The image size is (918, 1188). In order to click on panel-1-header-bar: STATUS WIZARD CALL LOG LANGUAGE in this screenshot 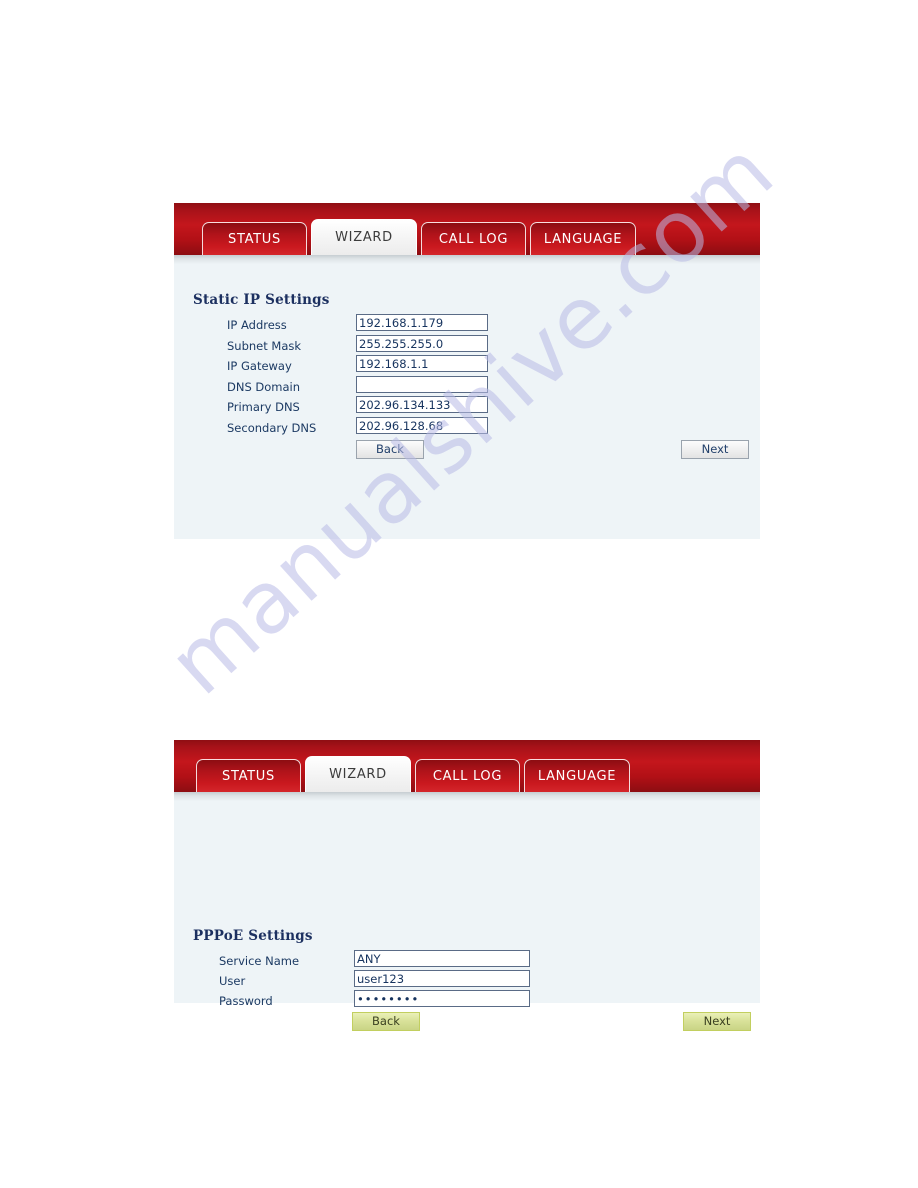, I will do `click(467, 229)`.